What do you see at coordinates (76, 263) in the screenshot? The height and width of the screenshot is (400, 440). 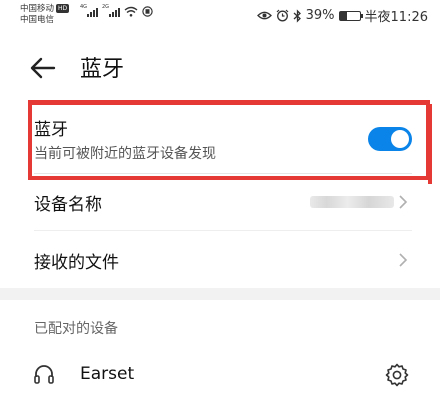 I see `received-files-label: 接收的文件` at bounding box center [76, 263].